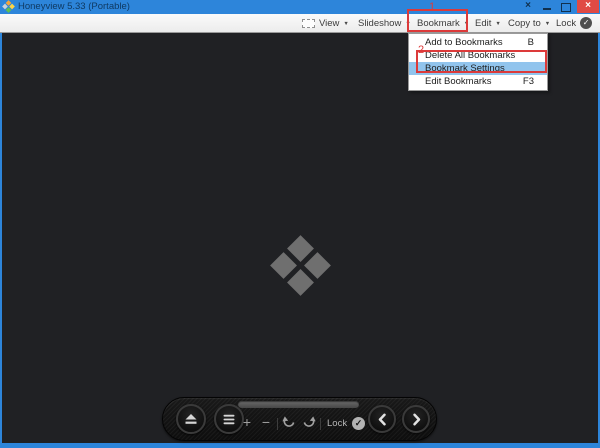  I want to click on open-file-button, so click(191, 419).